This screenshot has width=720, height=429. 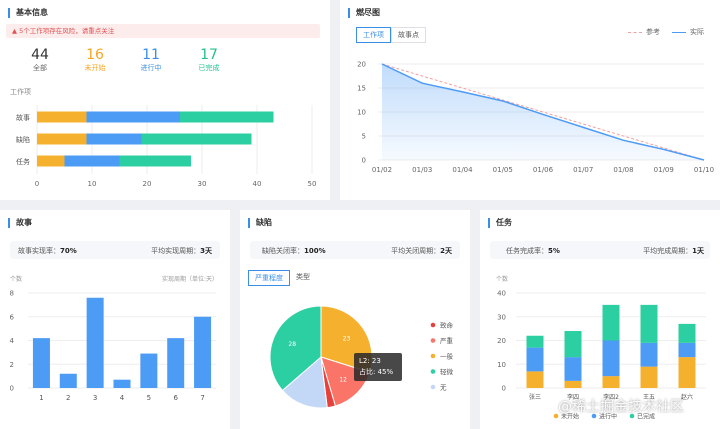 What do you see at coordinates (462, 170) in the screenshot?
I see `x-tick-label: 01/04` at bounding box center [462, 170].